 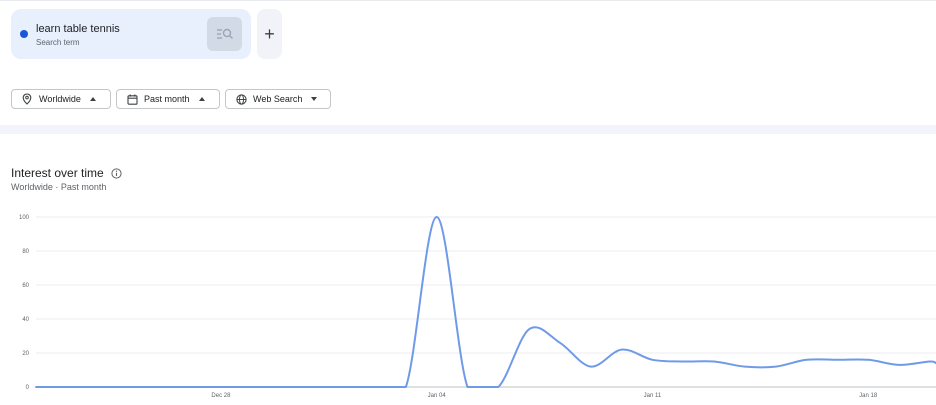 I want to click on region-filter: Worldwide, so click(x=61, y=99).